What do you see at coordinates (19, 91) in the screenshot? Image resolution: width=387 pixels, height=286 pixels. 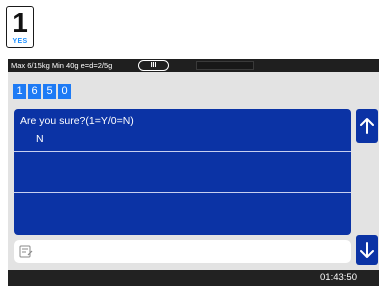 I see `code-digit: 1` at bounding box center [19, 91].